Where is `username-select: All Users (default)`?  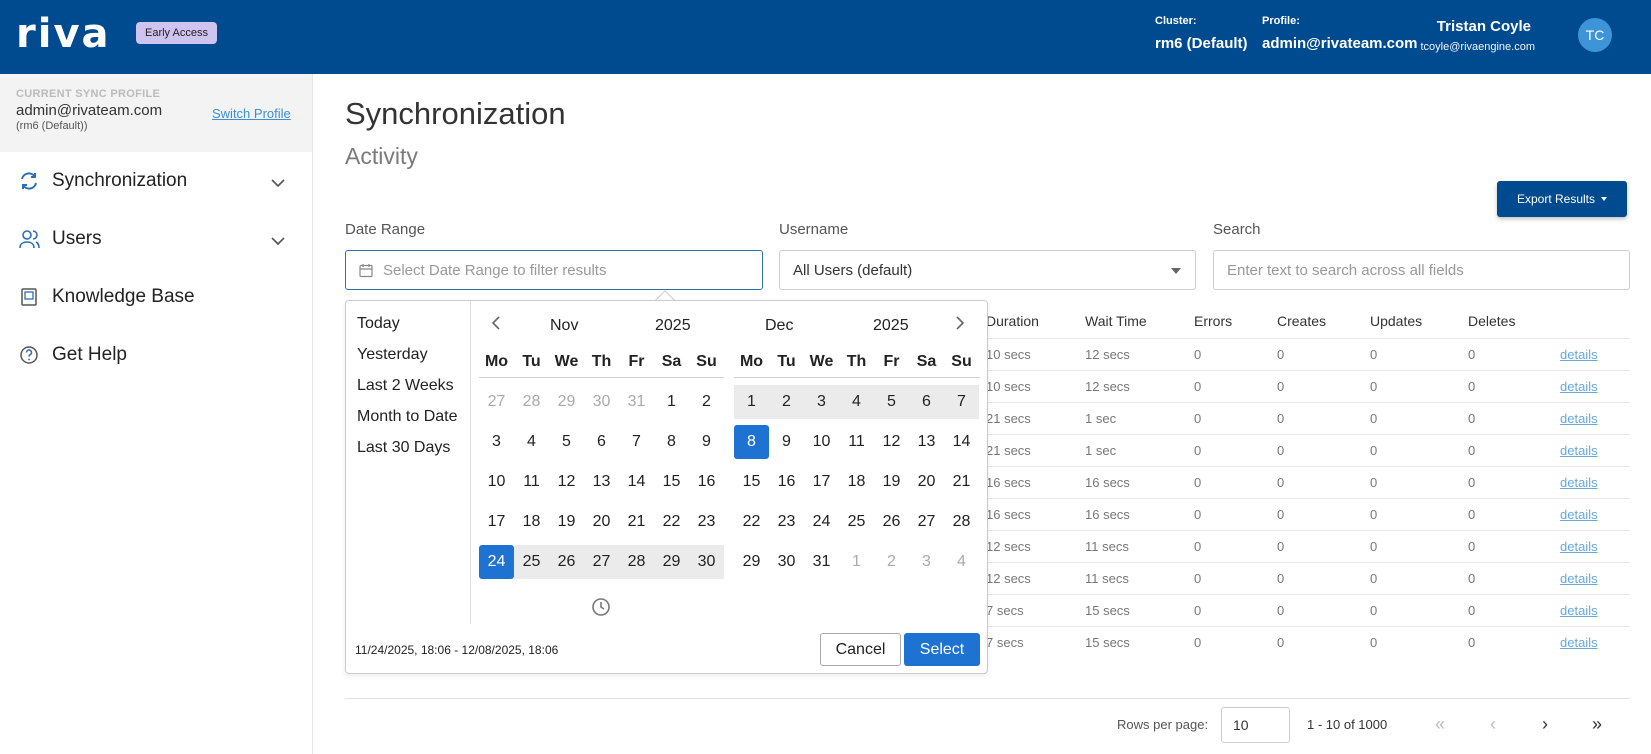
username-select: All Users (default) is located at coordinates (987, 270).